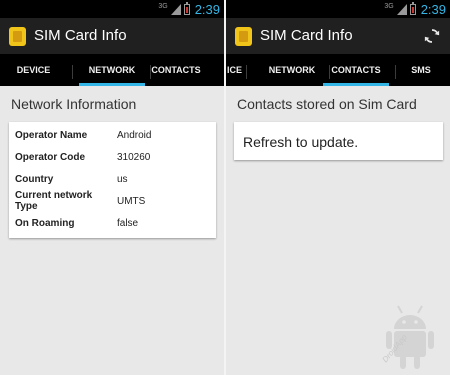 This screenshot has width=450, height=375. Describe the element at coordinates (34, 179) in the screenshot. I see `row-label: Country` at that location.